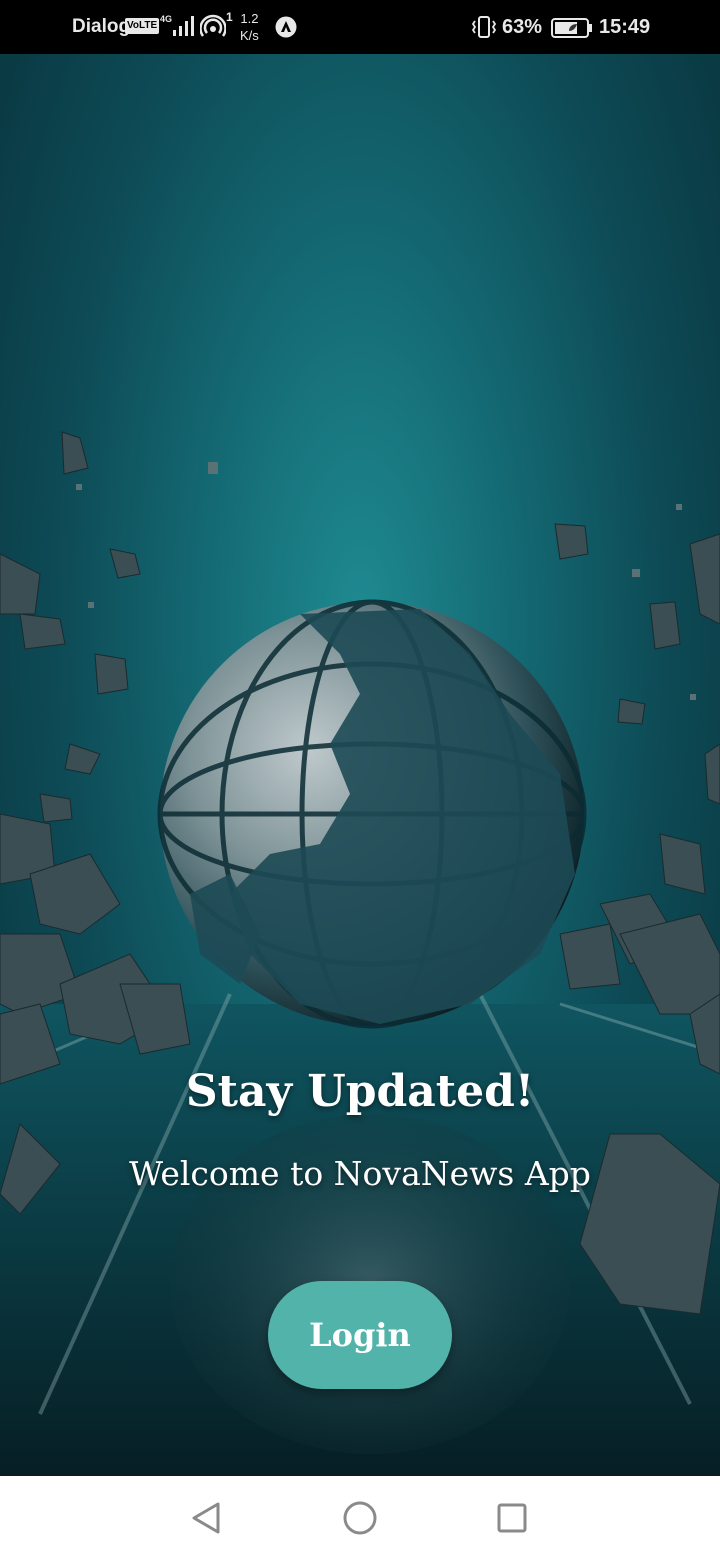 Image resolution: width=720 pixels, height=1560 pixels. What do you see at coordinates (142, 26) in the screenshot?
I see `volte-badge: VoLTE` at bounding box center [142, 26].